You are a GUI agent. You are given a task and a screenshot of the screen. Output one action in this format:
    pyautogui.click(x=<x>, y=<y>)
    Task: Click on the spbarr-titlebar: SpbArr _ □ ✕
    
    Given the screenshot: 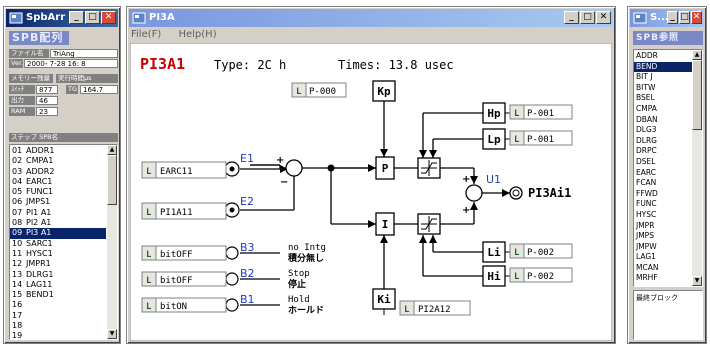 What is the action you would take?
    pyautogui.click(x=62, y=18)
    